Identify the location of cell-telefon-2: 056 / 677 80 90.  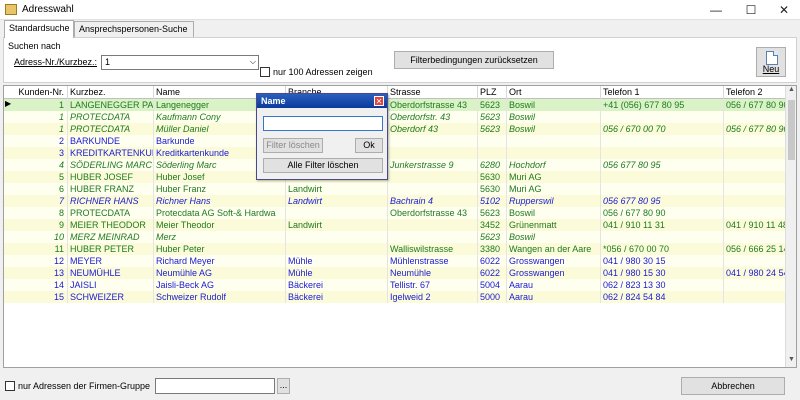
(759, 129).